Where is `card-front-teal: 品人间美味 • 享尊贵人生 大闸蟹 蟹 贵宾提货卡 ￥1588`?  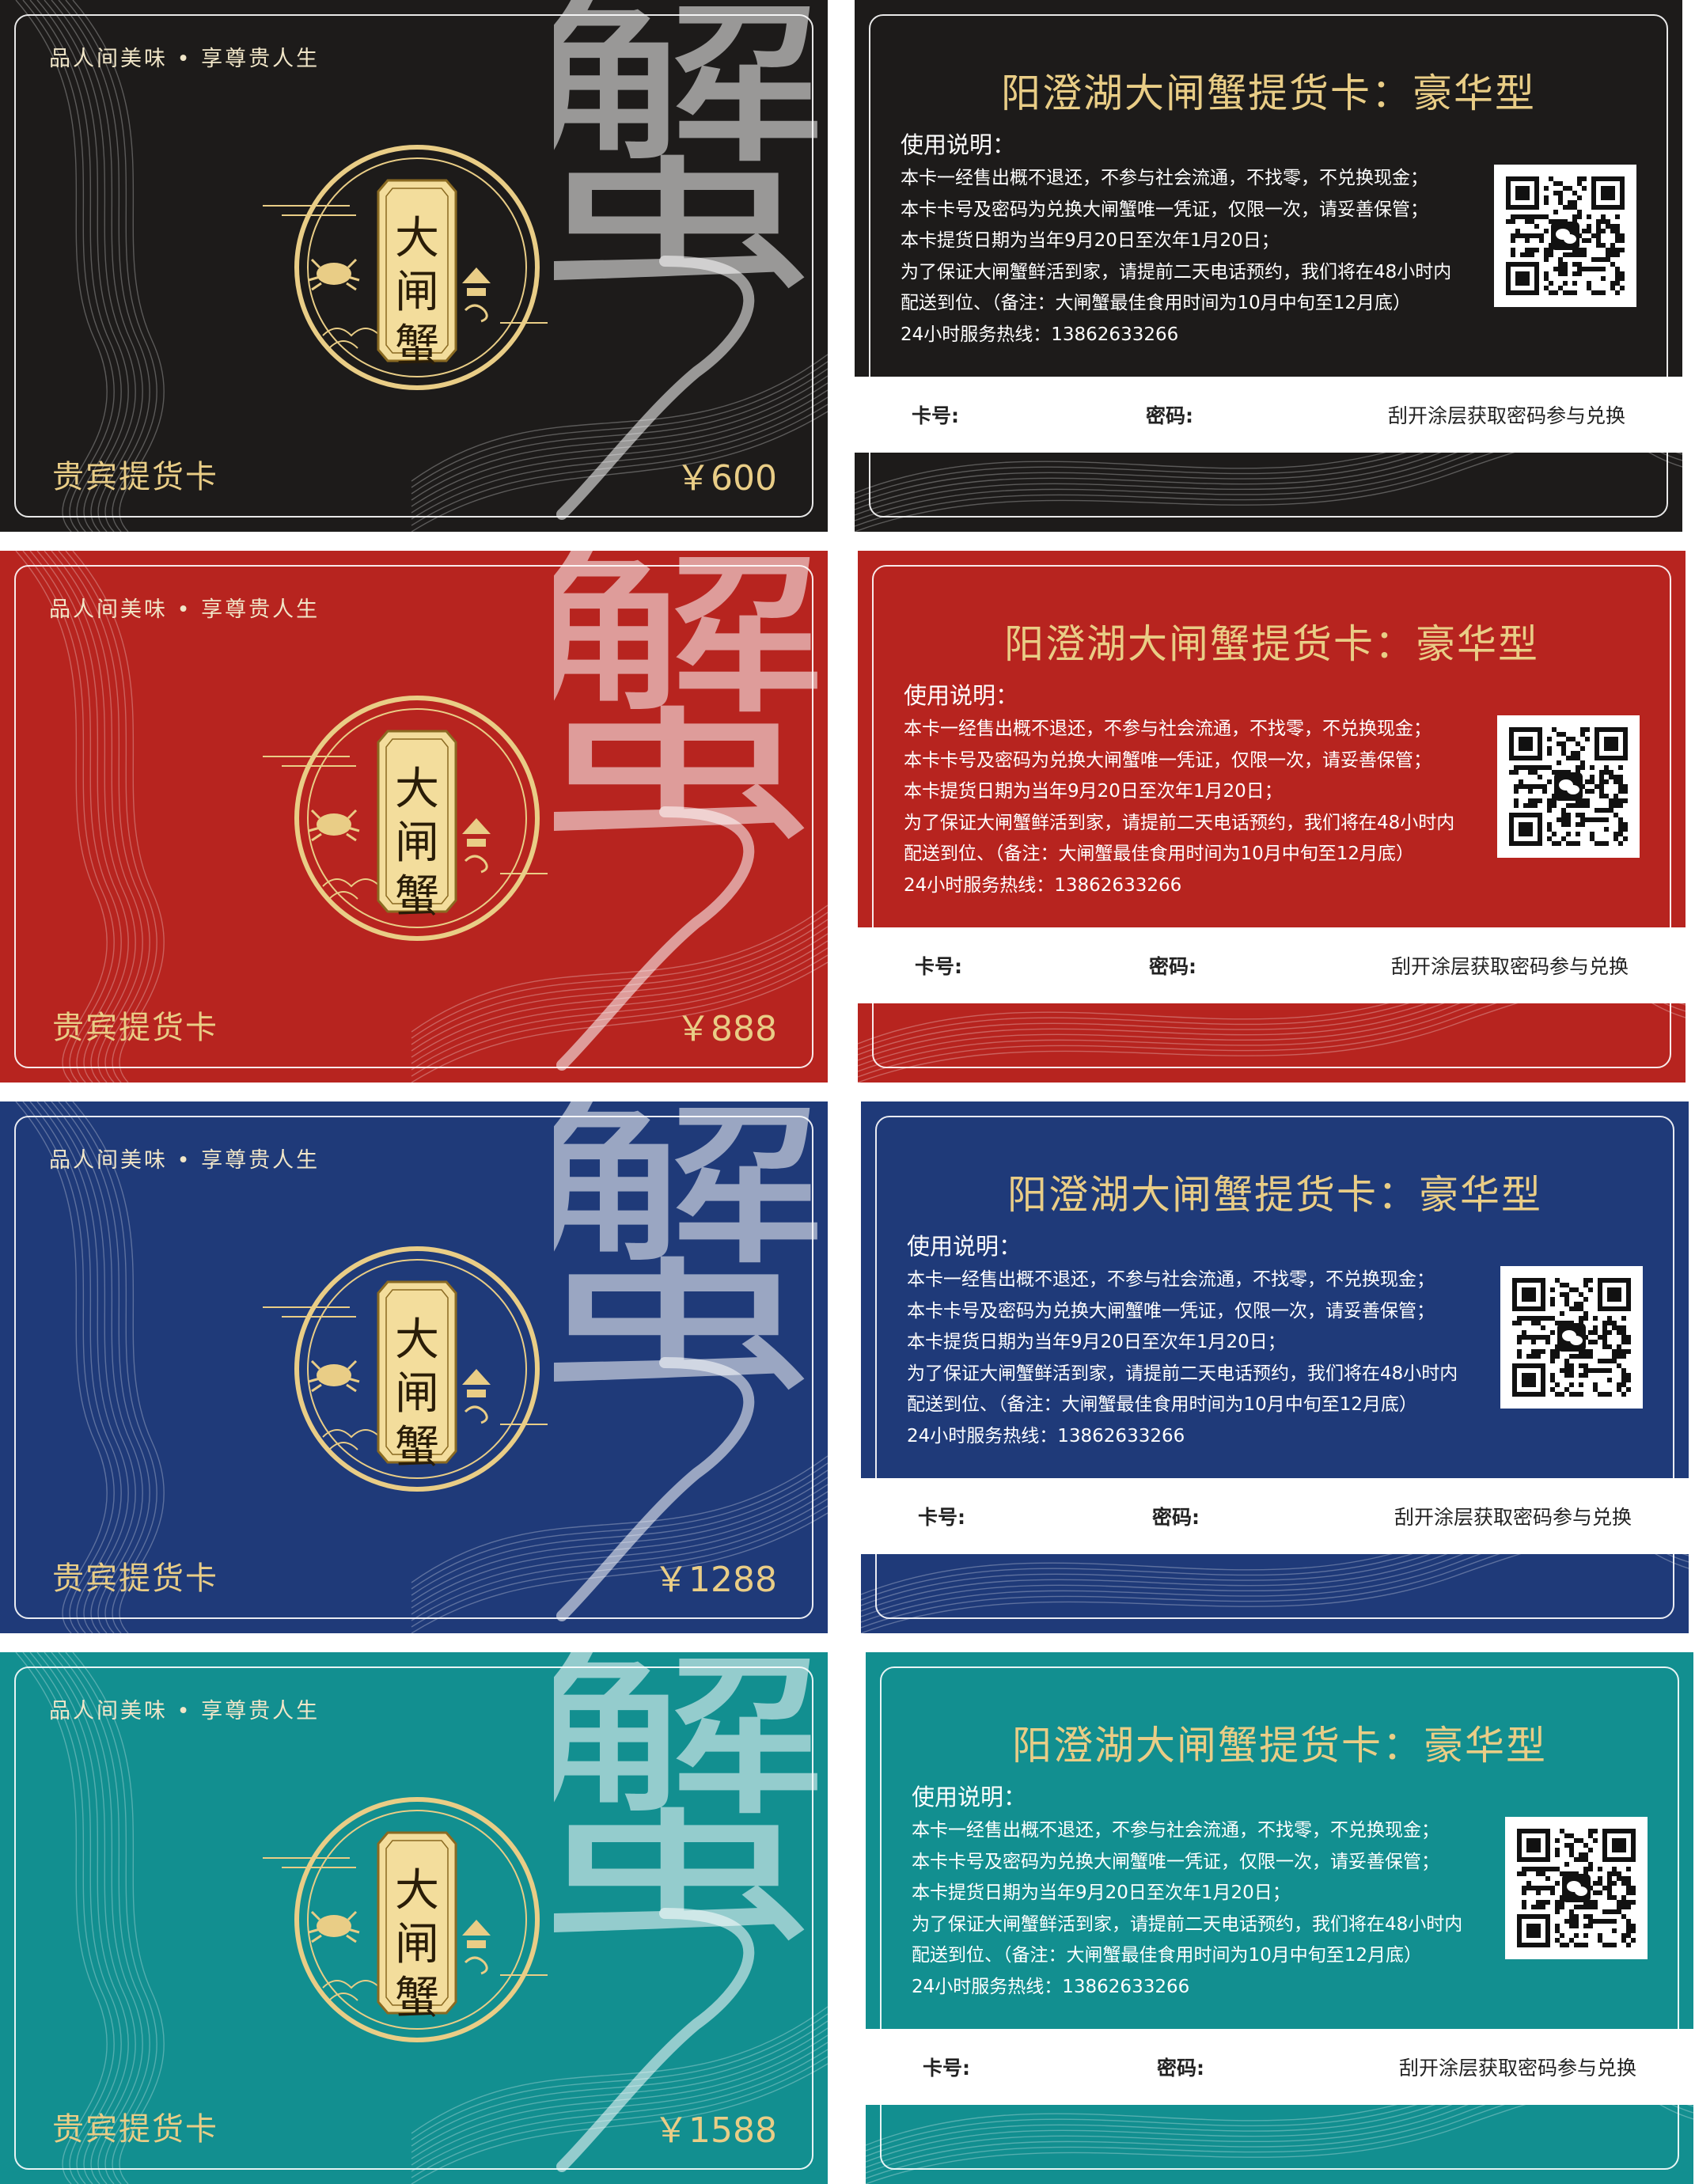
card-front-teal: 品人间美味 • 享尊贵人生 大闸蟹 蟹 贵宾提货卡 ￥1588 is located at coordinates (414, 1918).